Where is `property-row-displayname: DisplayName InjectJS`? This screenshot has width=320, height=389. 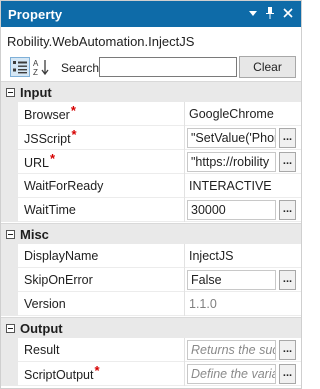 property-row-displayname: DisplayName InjectJS is located at coordinates (151, 256).